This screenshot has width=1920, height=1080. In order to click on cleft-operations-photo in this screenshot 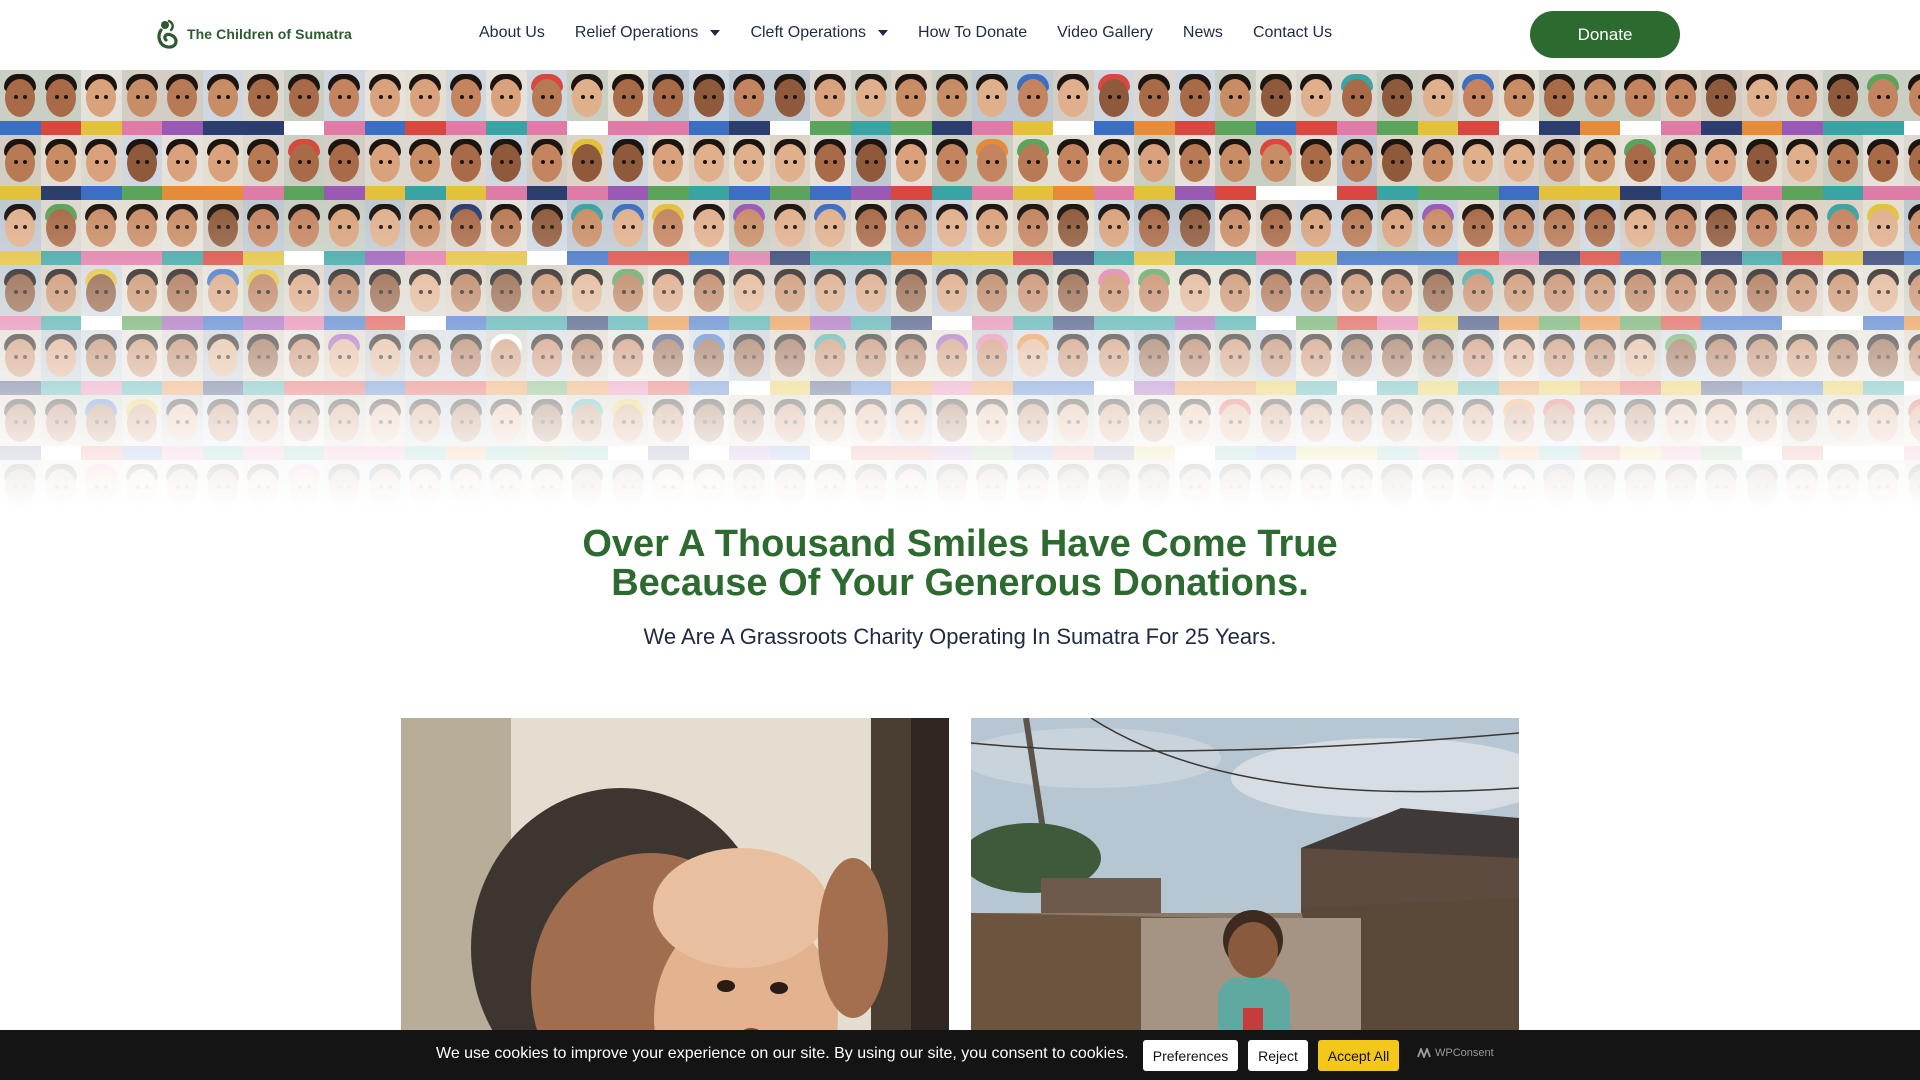, I will do `click(675, 899)`.